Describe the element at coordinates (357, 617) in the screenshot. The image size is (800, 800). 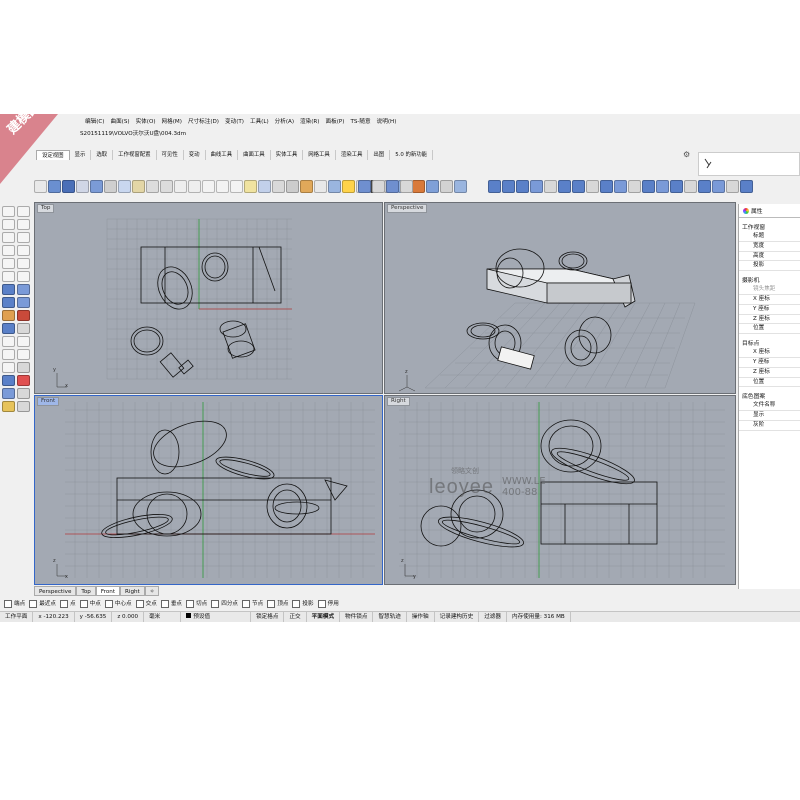
I see `status-osnap: 物件锁点` at that location.